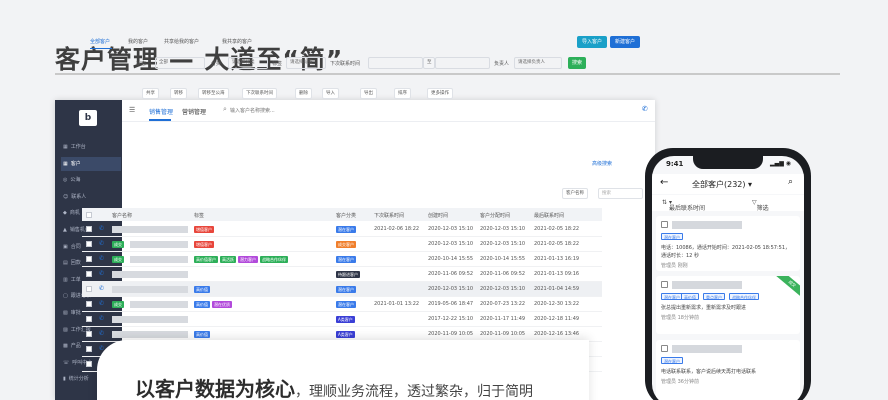 The height and width of the screenshot is (400, 888). I want to click on subtab-shared-by-me: 我共享的客户, so click(237, 41).